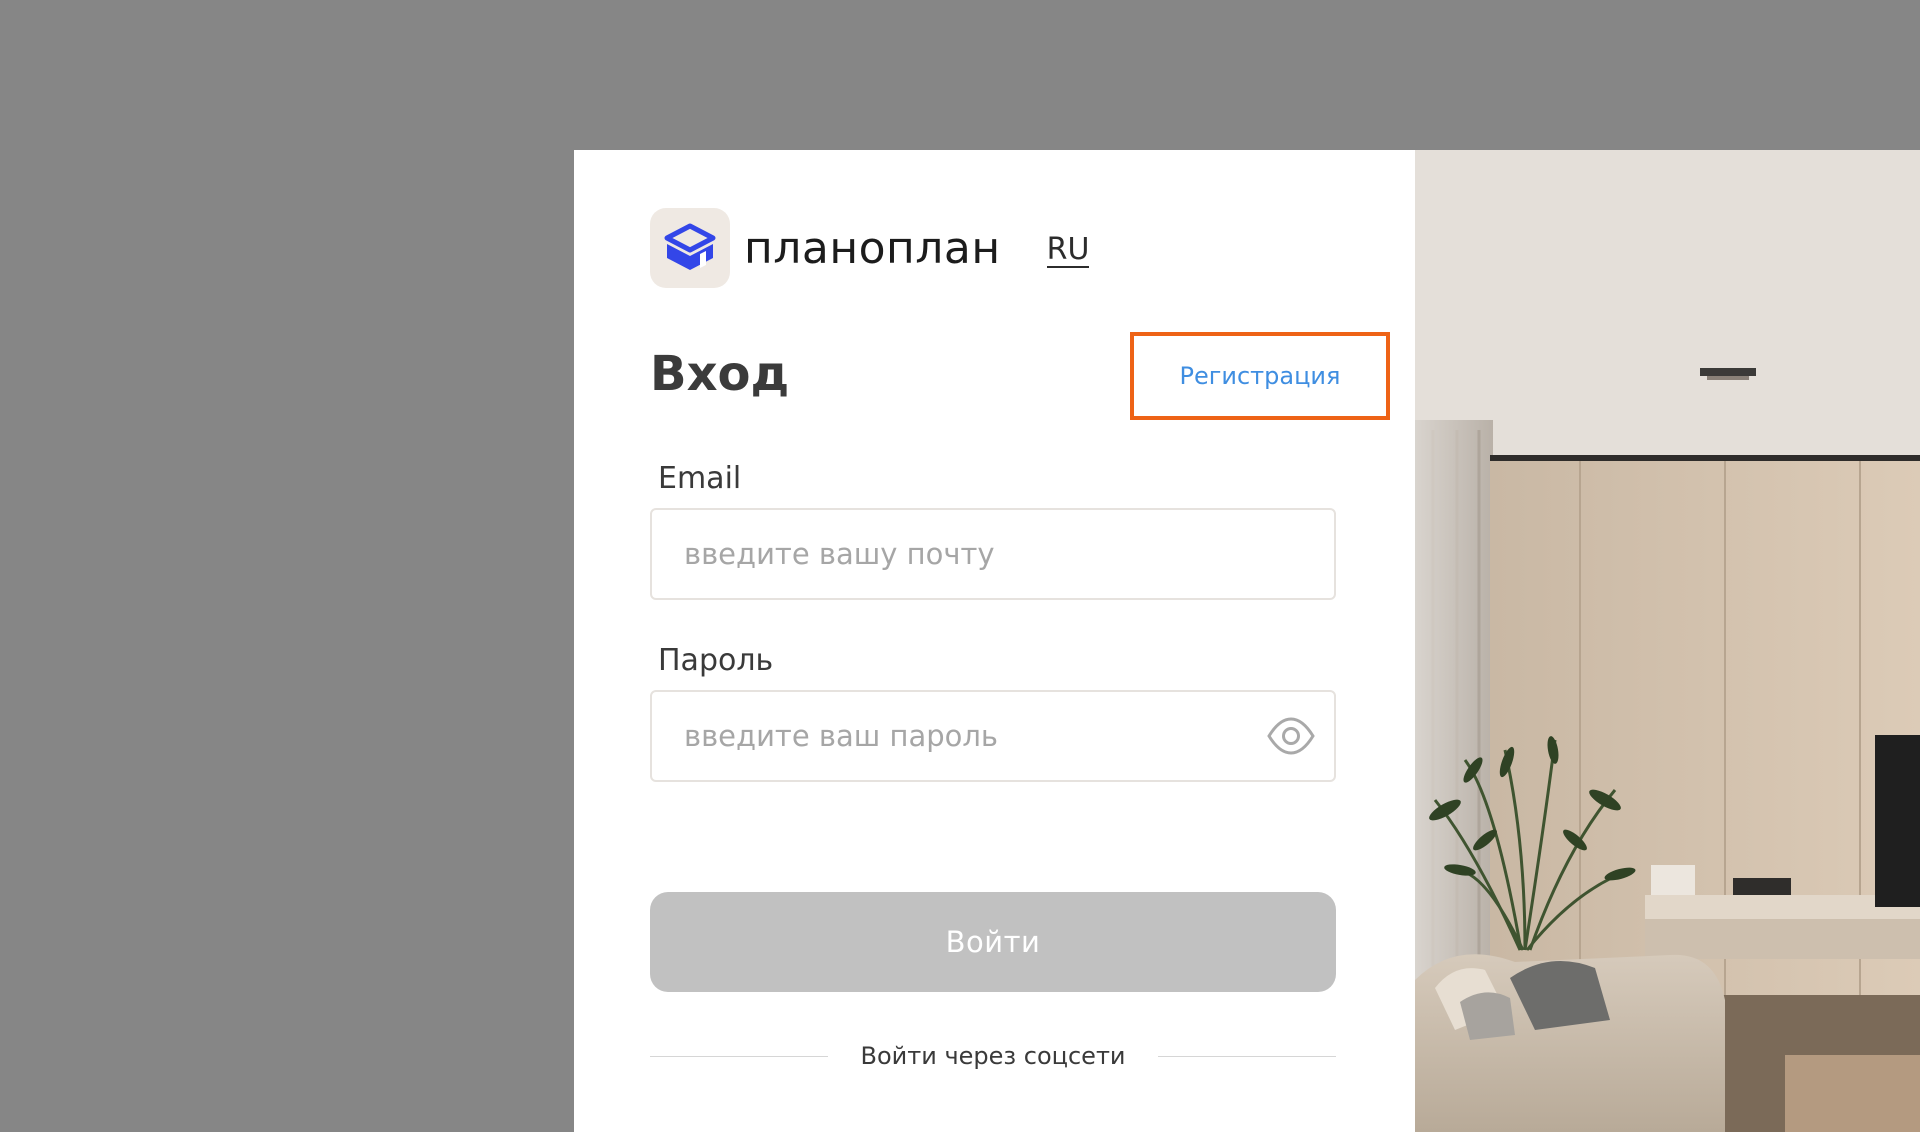 Image resolution: width=1920 pixels, height=1132 pixels. I want to click on divider-right, so click(1247, 1056).